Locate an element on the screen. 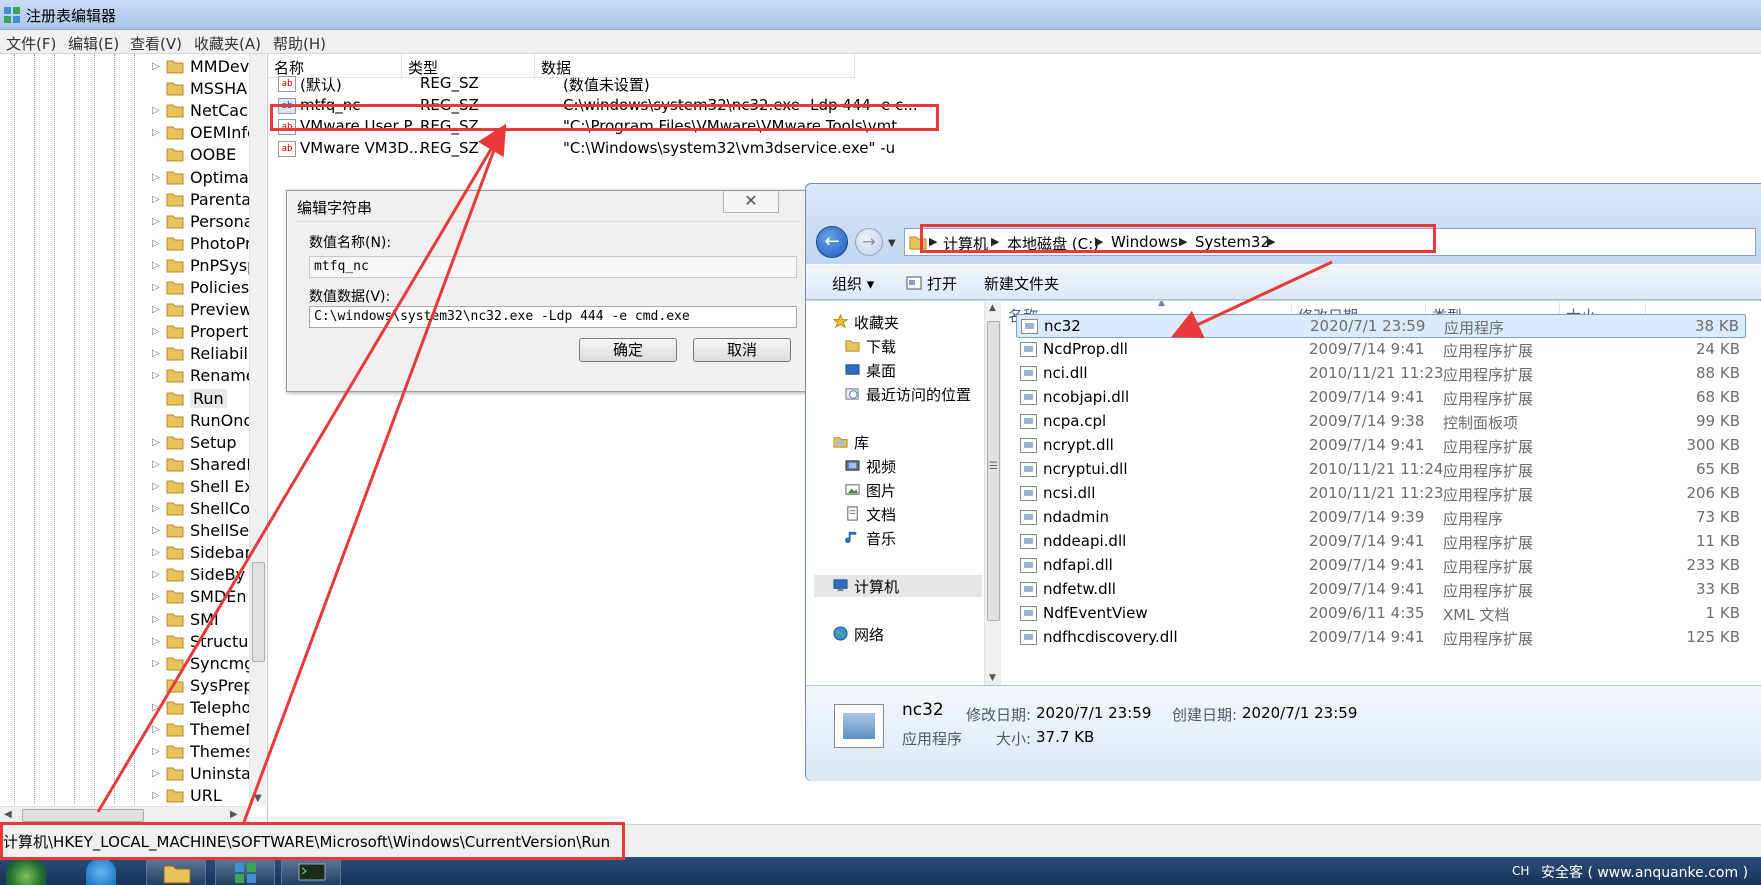 This screenshot has width=1761, height=885. libraries-icon is located at coordinates (840, 442).